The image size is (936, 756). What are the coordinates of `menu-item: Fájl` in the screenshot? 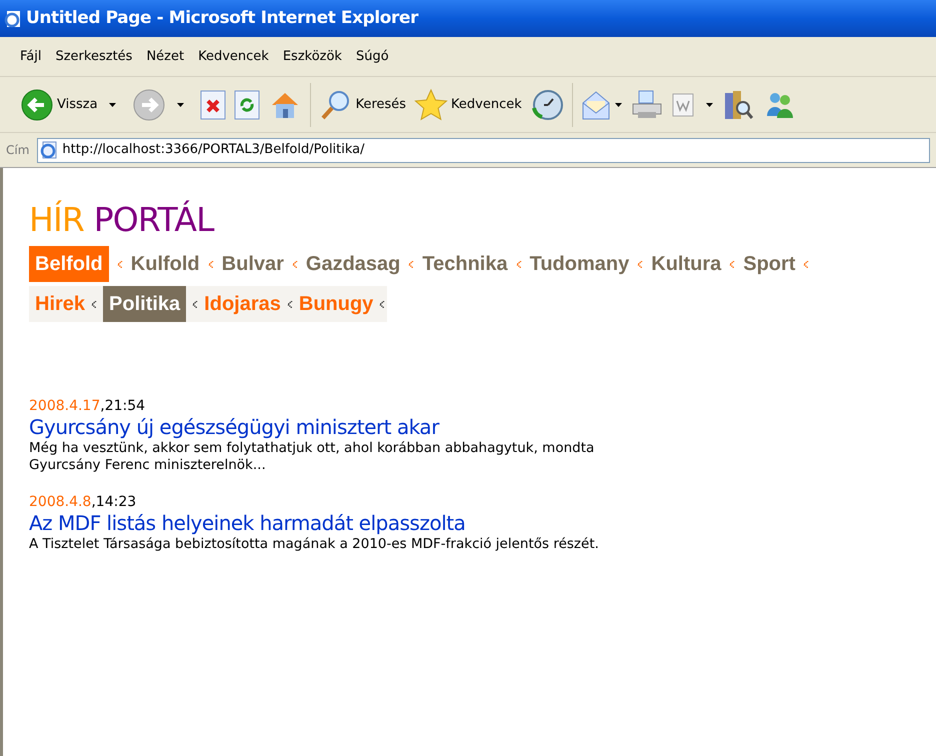 It's located at (31, 56).